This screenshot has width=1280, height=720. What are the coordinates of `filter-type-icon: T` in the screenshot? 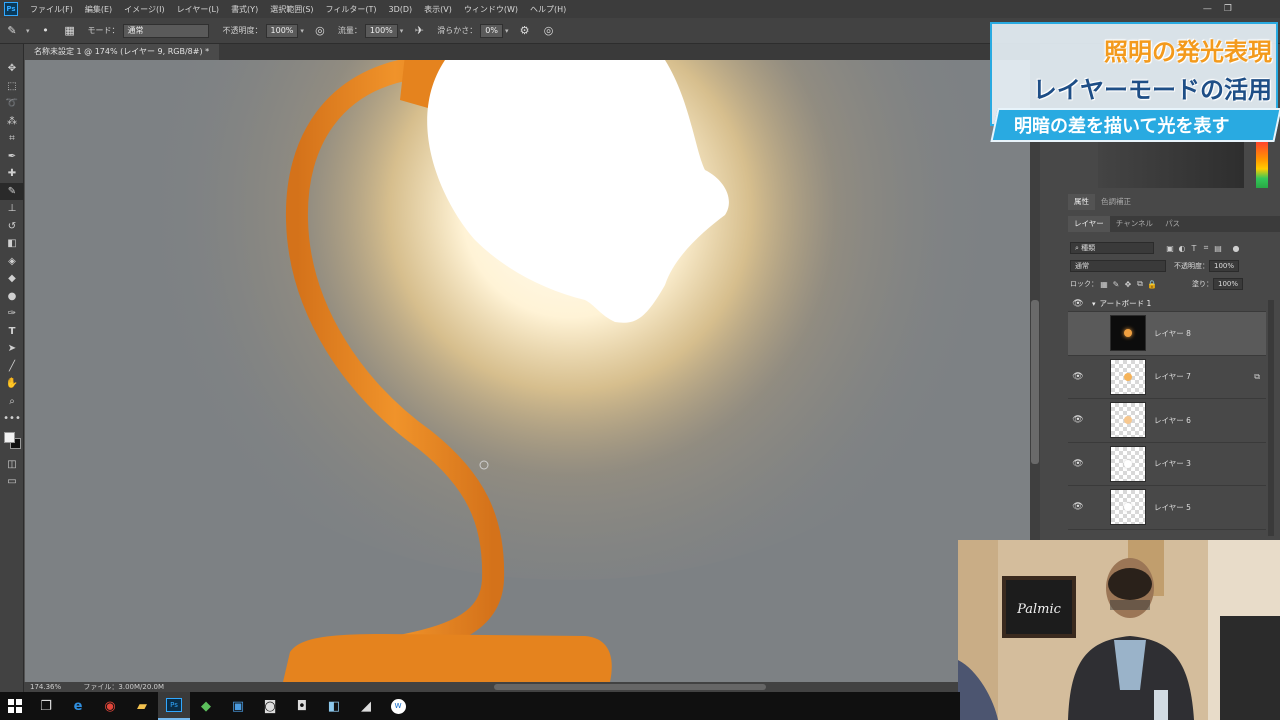 It's located at (1194, 248).